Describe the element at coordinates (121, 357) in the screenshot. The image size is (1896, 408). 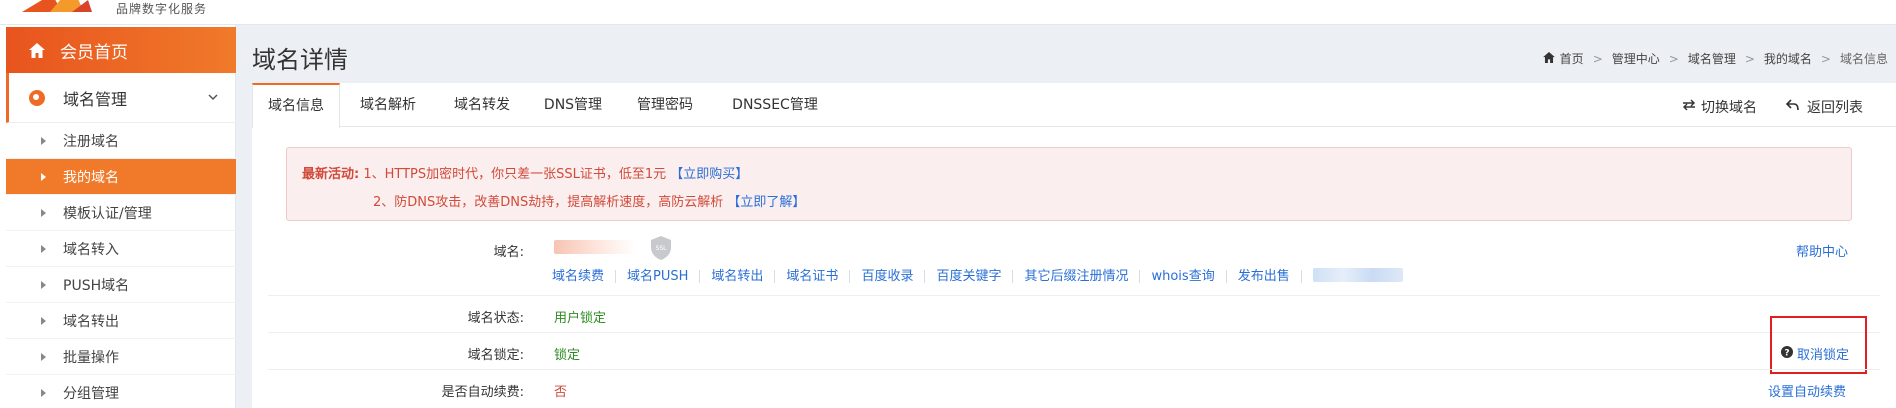
I see `sidebar-item-batch: 批量操作` at that location.